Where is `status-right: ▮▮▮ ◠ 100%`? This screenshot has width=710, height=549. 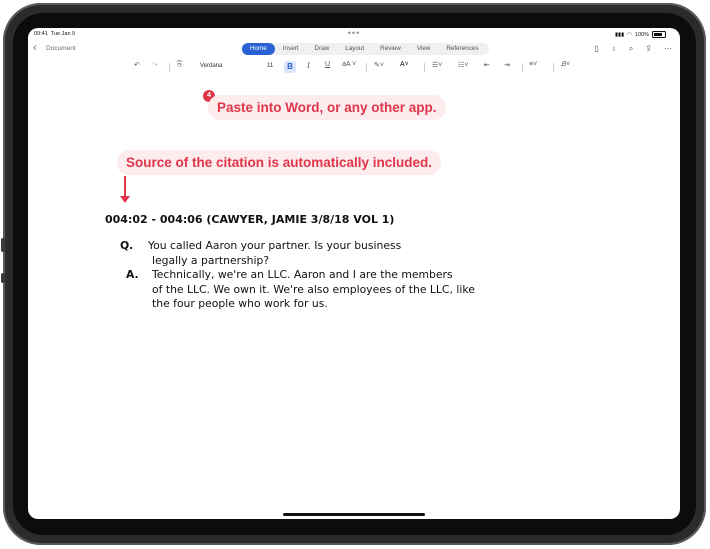
status-right: ▮▮▮ ◠ 100% is located at coordinates (640, 34).